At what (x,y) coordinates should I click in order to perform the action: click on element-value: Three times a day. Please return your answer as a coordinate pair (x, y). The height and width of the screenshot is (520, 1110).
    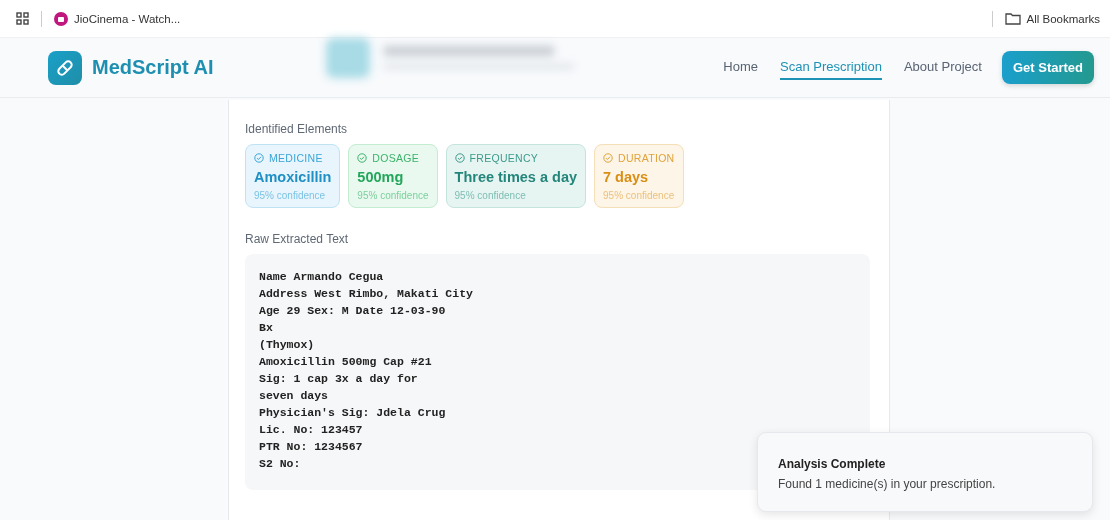
    Looking at the image, I should click on (516, 177).